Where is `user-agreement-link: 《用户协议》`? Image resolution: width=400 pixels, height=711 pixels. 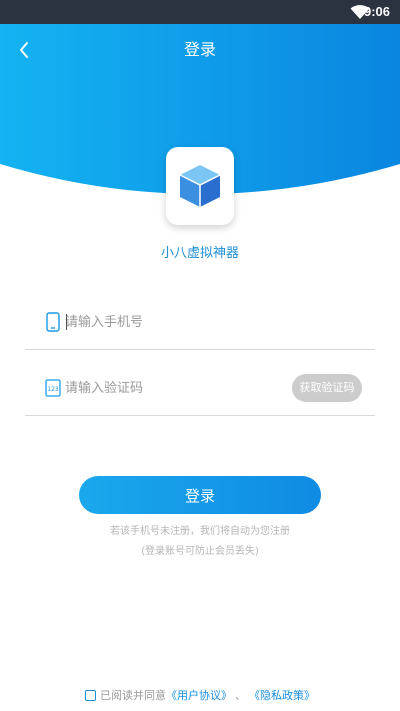
user-agreement-link: 《用户协议》 is located at coordinates (199, 695).